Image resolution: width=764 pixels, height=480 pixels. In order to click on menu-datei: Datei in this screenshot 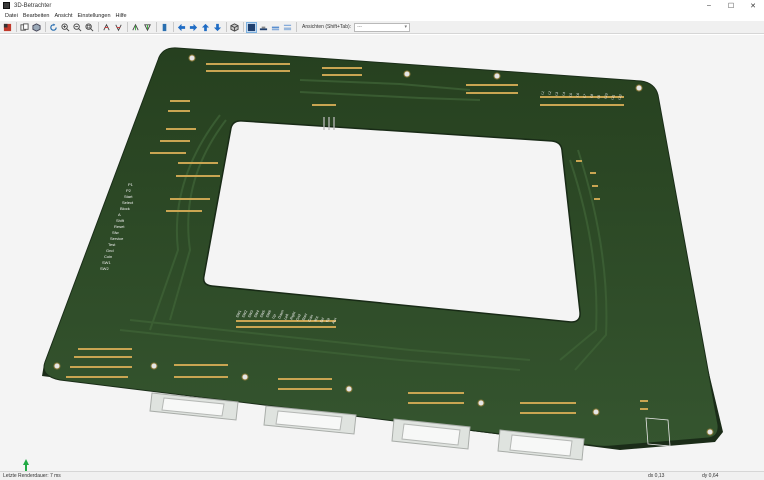, I will do `click(11, 16)`.